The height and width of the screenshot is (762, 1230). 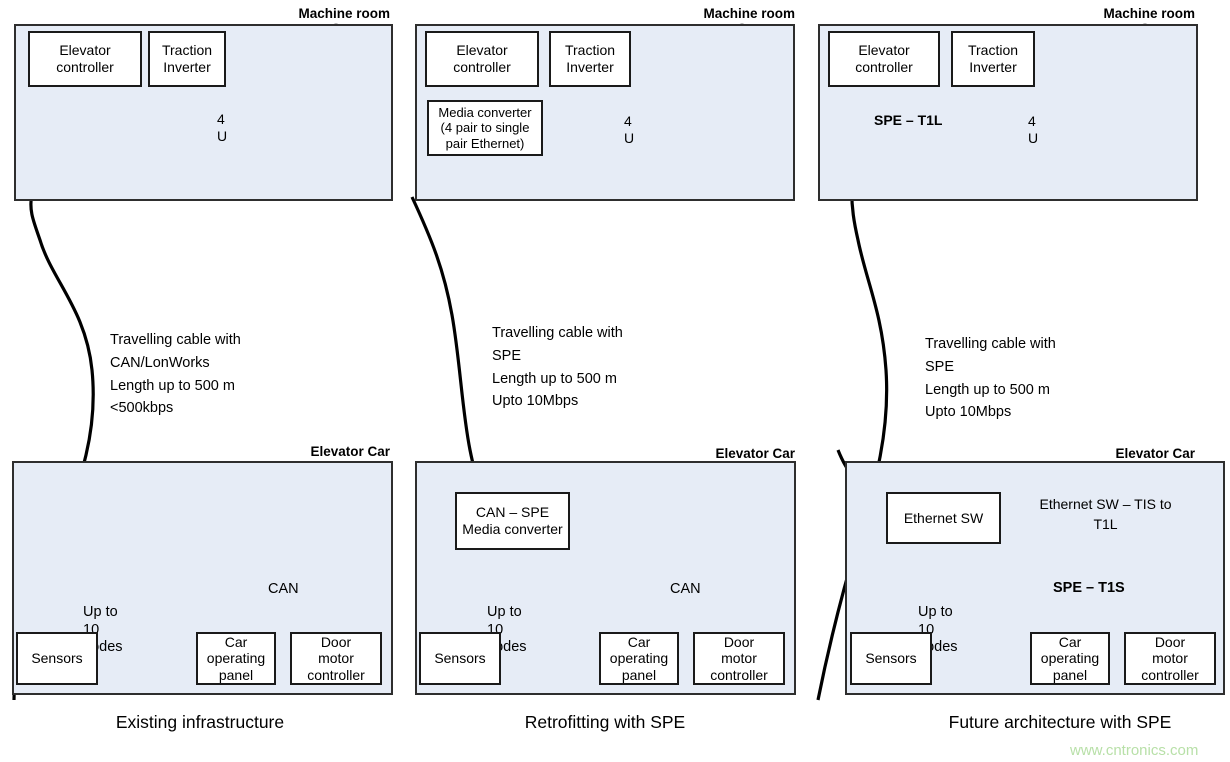 What do you see at coordinates (222, 128) in the screenshot?
I see `four-u-label-1: 4 U` at bounding box center [222, 128].